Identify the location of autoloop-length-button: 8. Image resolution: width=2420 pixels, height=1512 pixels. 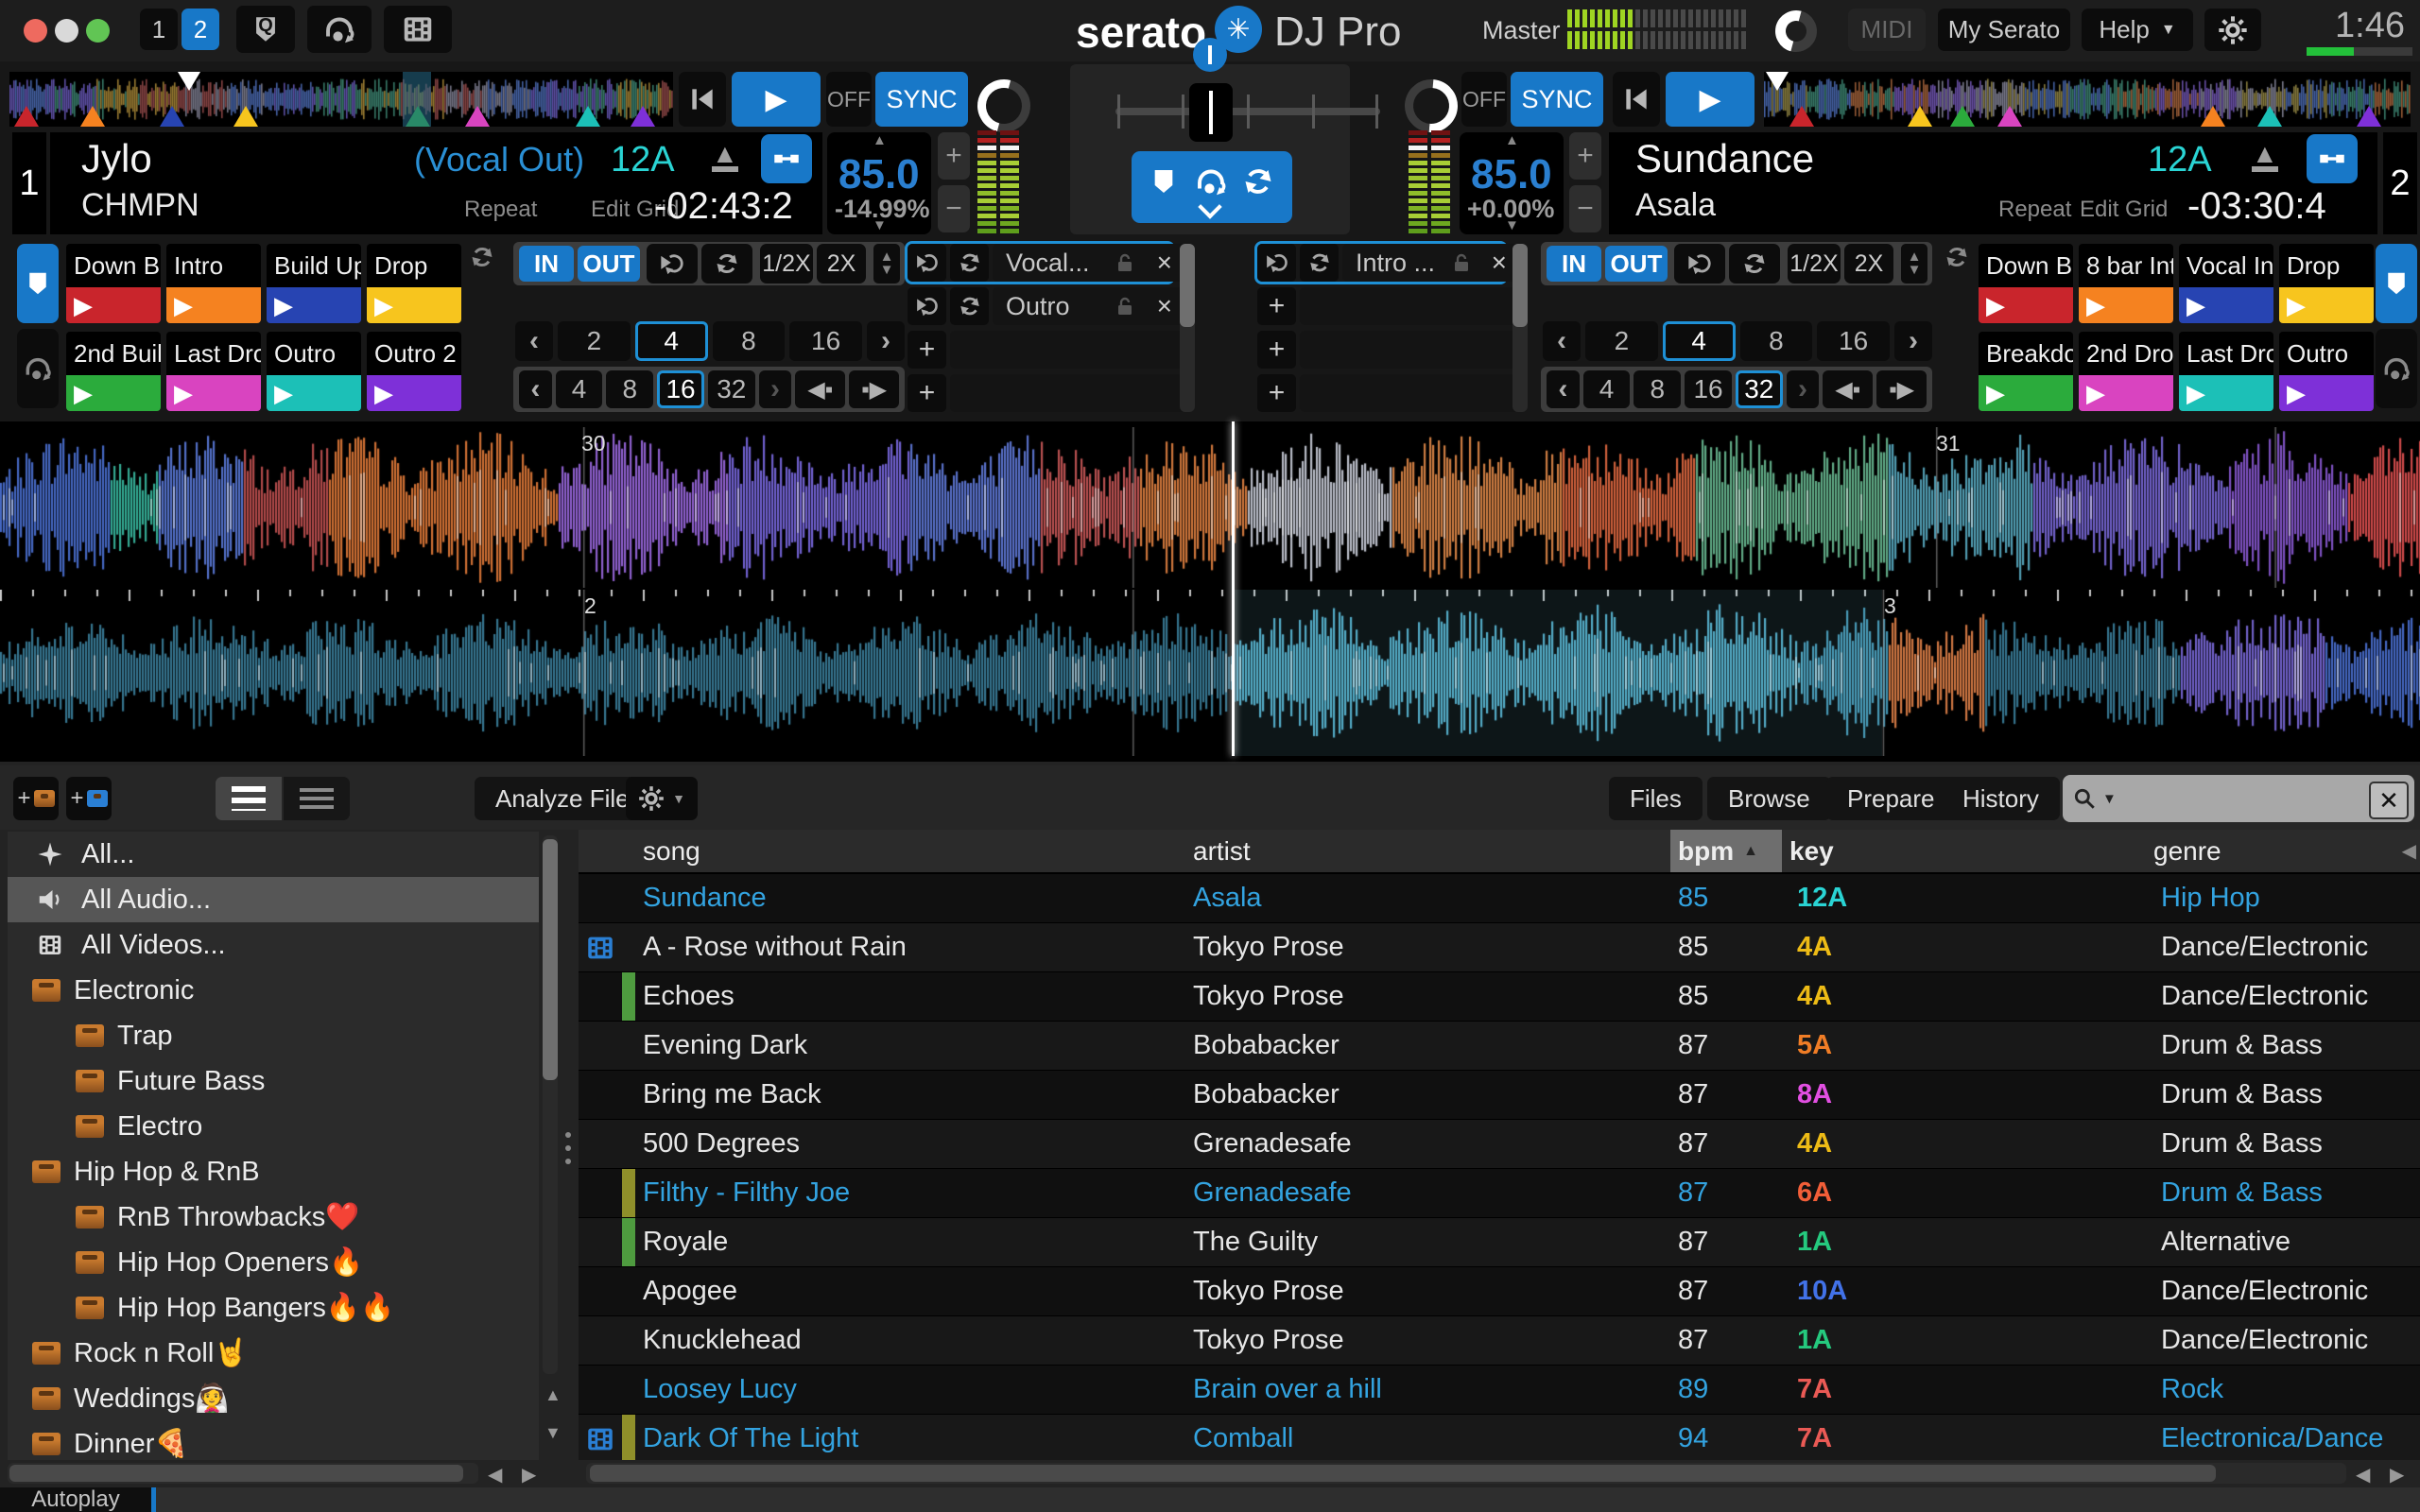
(749, 341).